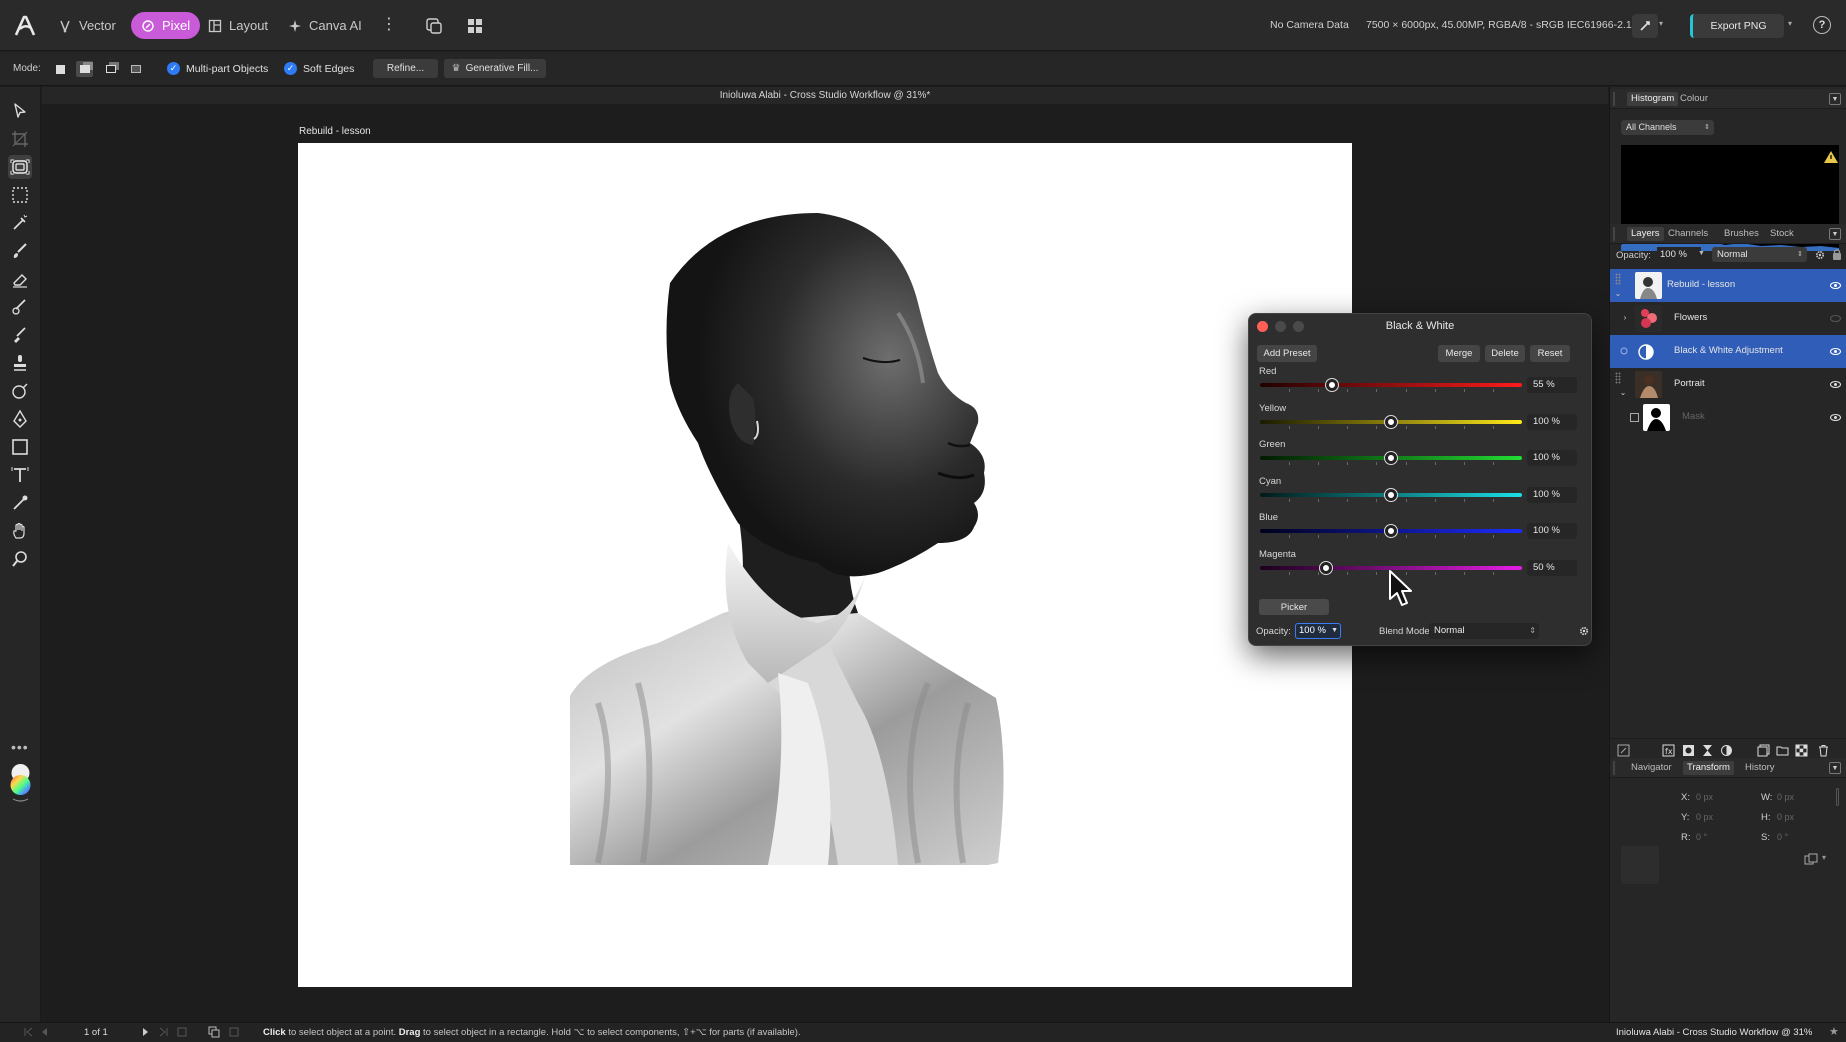 The width and height of the screenshot is (1846, 1042). I want to click on transform-options-caret-icon: ▾, so click(1824, 857).